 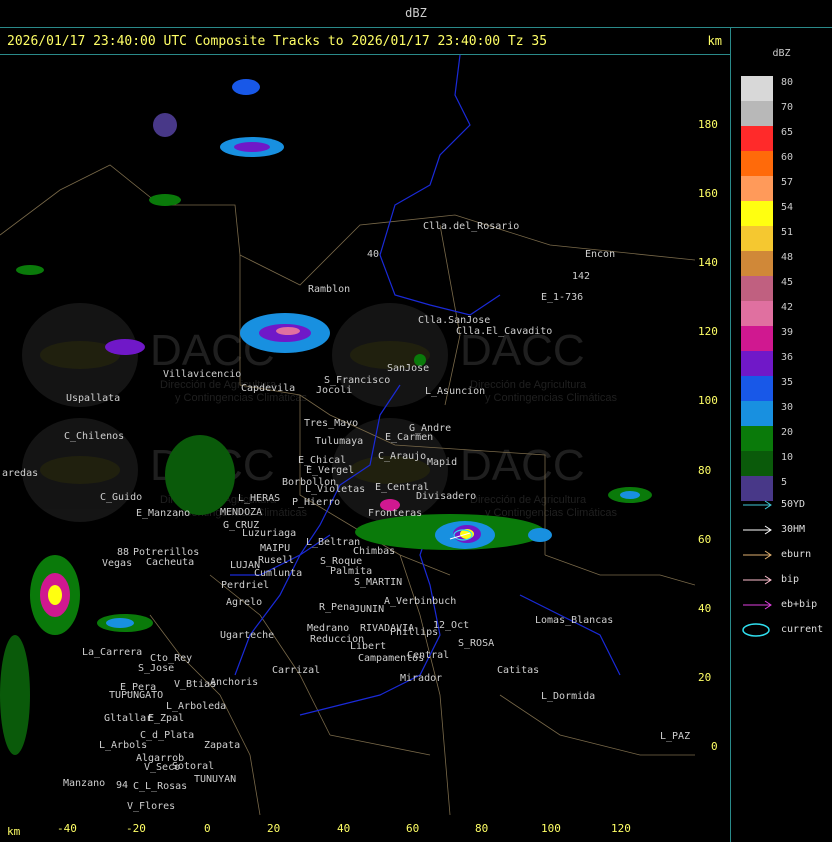 I want to click on place-label: L_Violetas, so click(x=335, y=489).